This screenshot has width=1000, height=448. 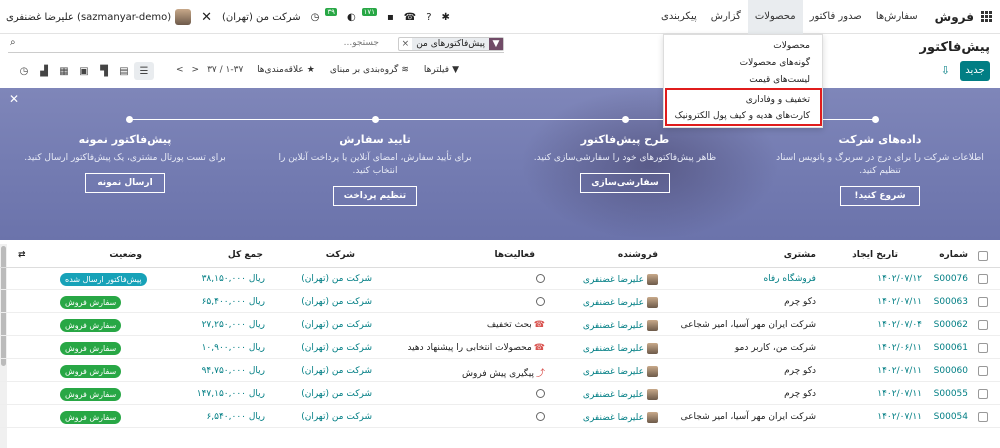 I want to click on pager-prev-icon: <, so click(x=180, y=70).